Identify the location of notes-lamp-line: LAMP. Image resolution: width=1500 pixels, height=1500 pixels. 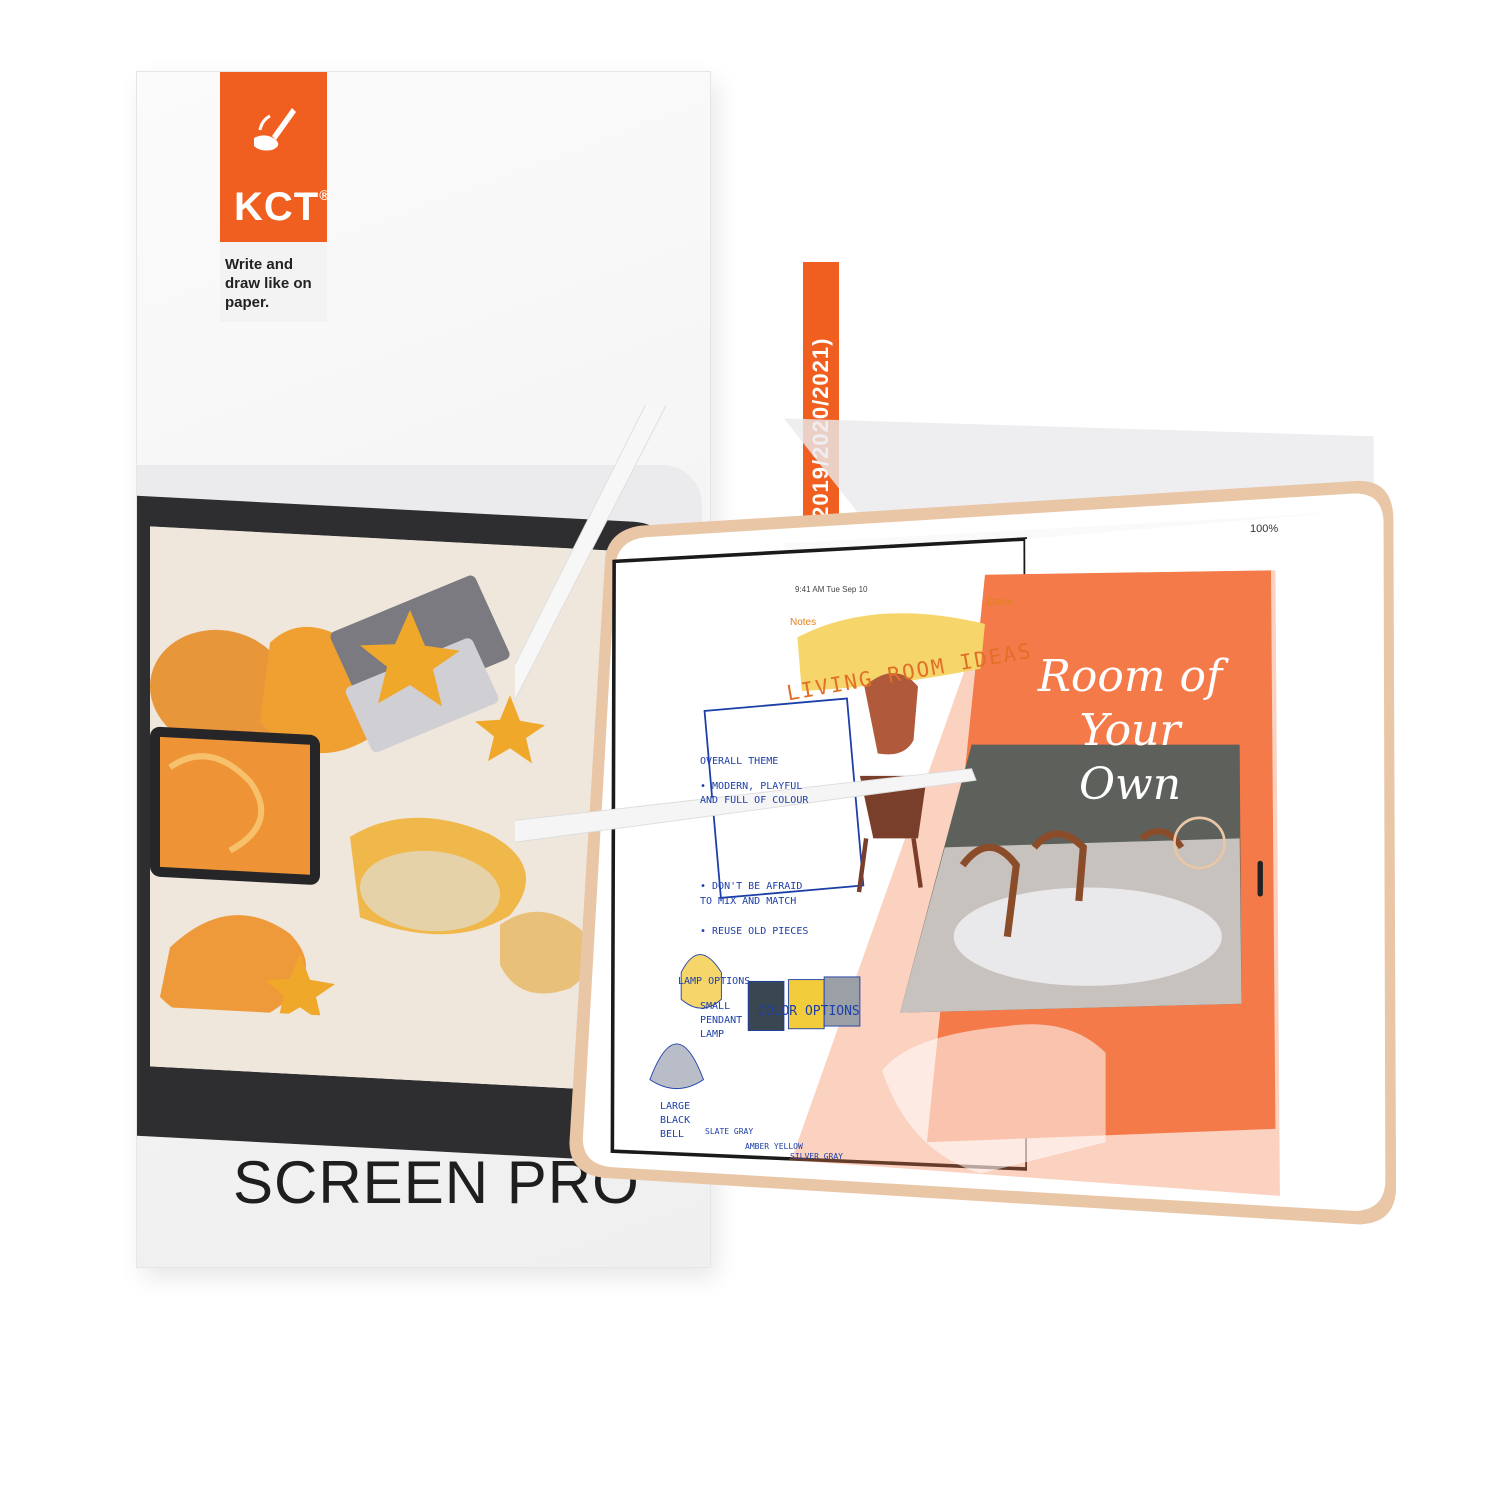
(712, 1034).